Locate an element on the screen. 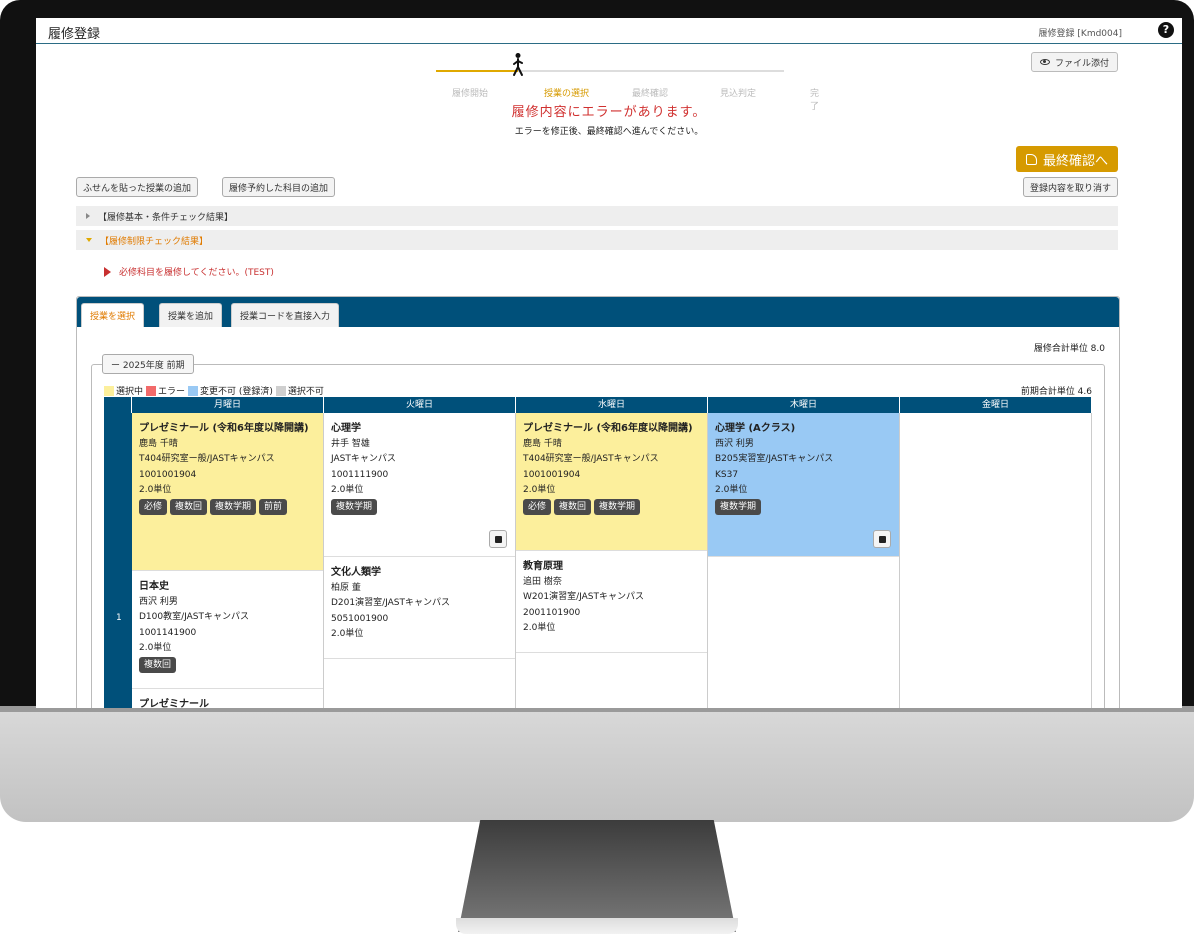  class-title: 心理学 (Aクラス) is located at coordinates (755, 428).